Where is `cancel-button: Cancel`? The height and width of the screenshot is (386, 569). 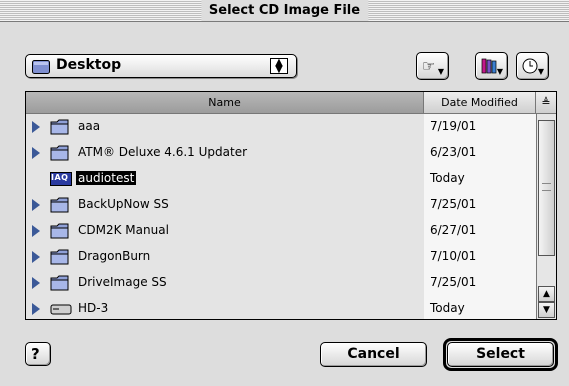
cancel-button: Cancel is located at coordinates (373, 354).